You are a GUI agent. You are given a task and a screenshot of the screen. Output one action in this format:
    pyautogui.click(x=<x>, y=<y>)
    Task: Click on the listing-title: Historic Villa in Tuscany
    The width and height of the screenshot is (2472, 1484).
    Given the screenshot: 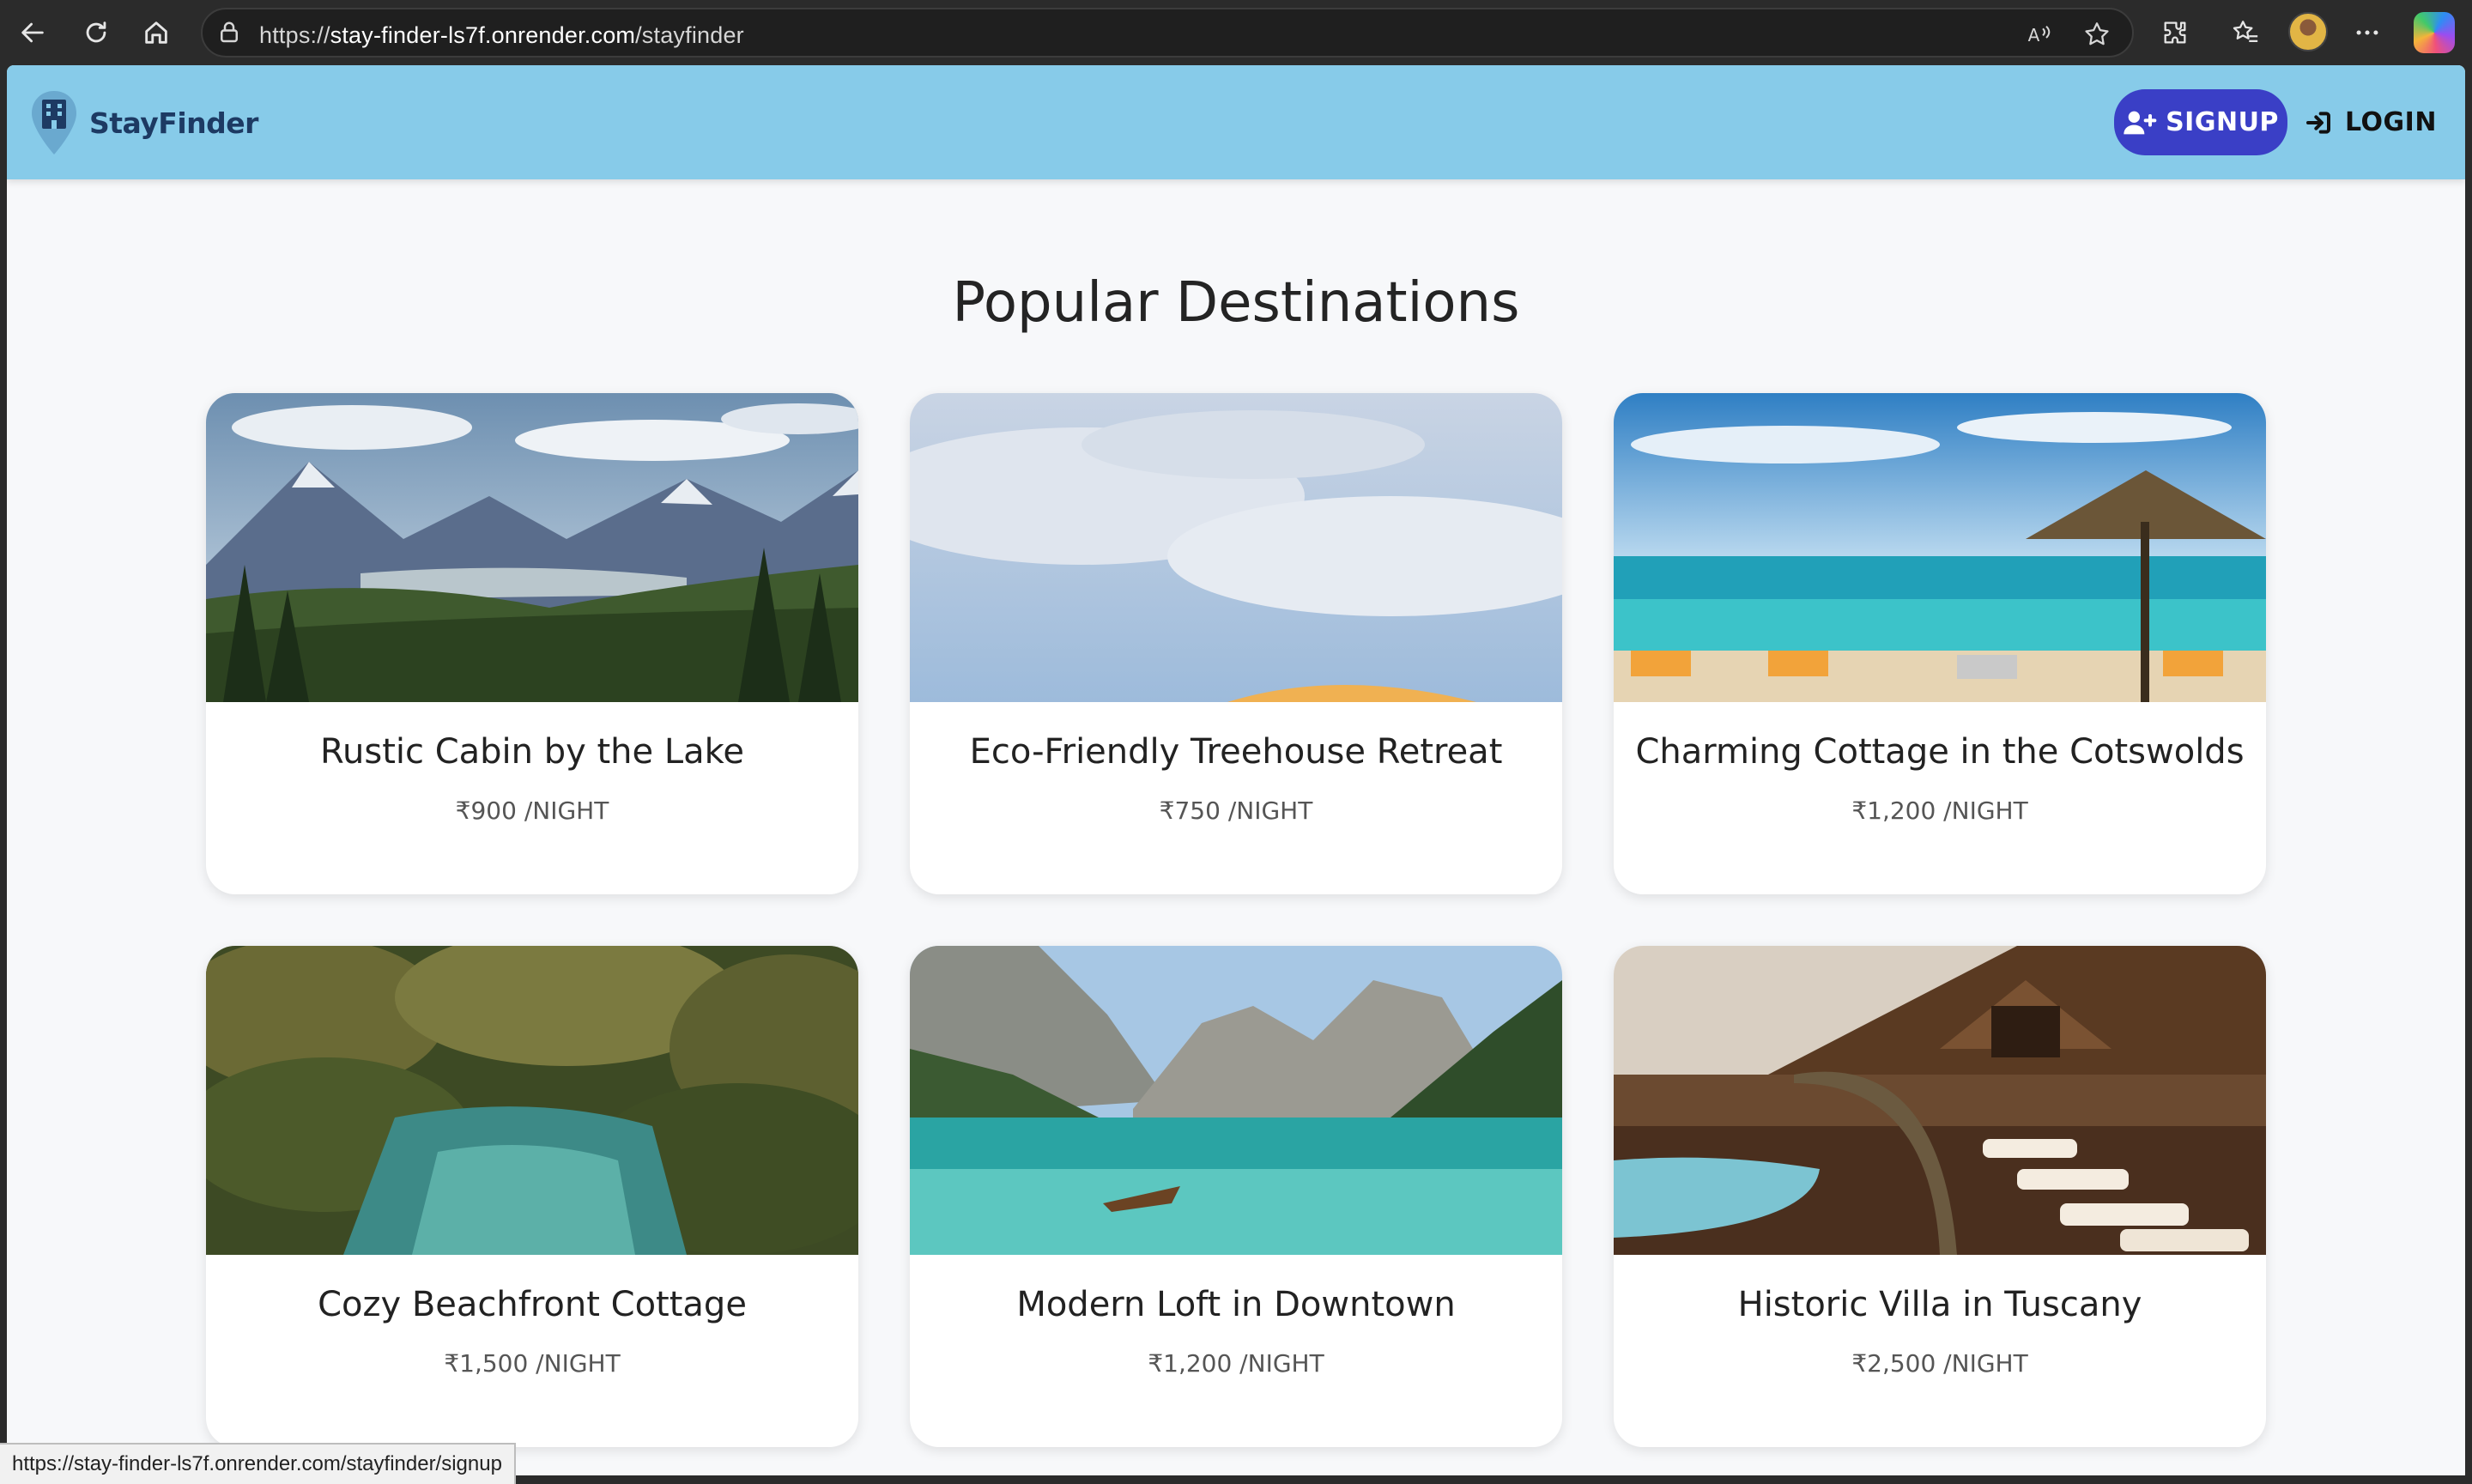 What is the action you would take?
    pyautogui.click(x=1939, y=1304)
    